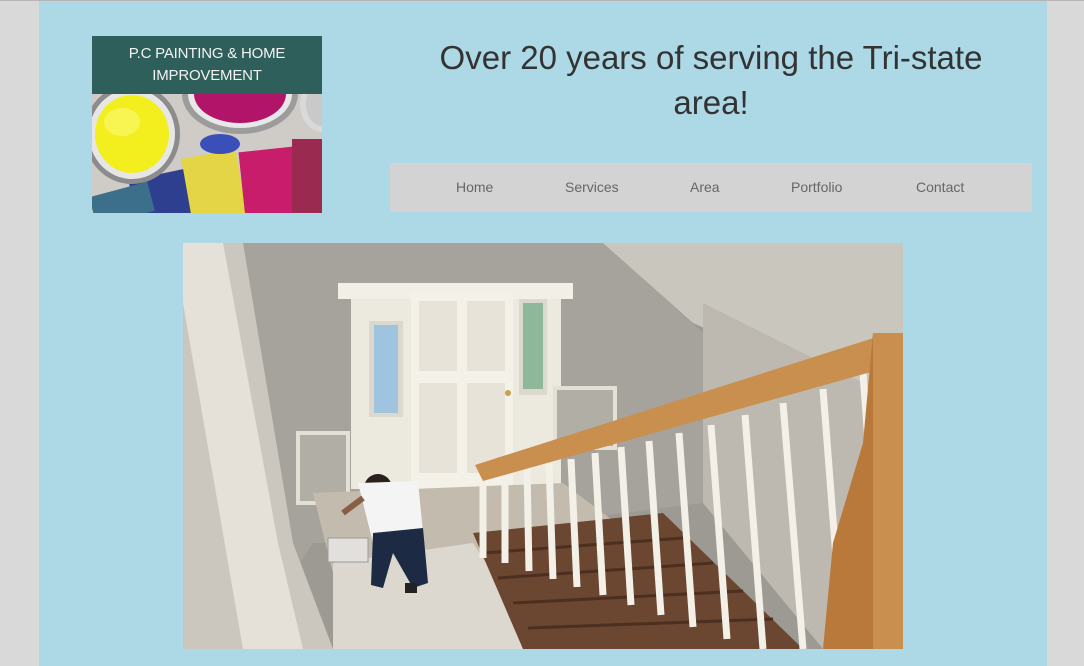  I want to click on nav-item-home: Home, so click(474, 187).